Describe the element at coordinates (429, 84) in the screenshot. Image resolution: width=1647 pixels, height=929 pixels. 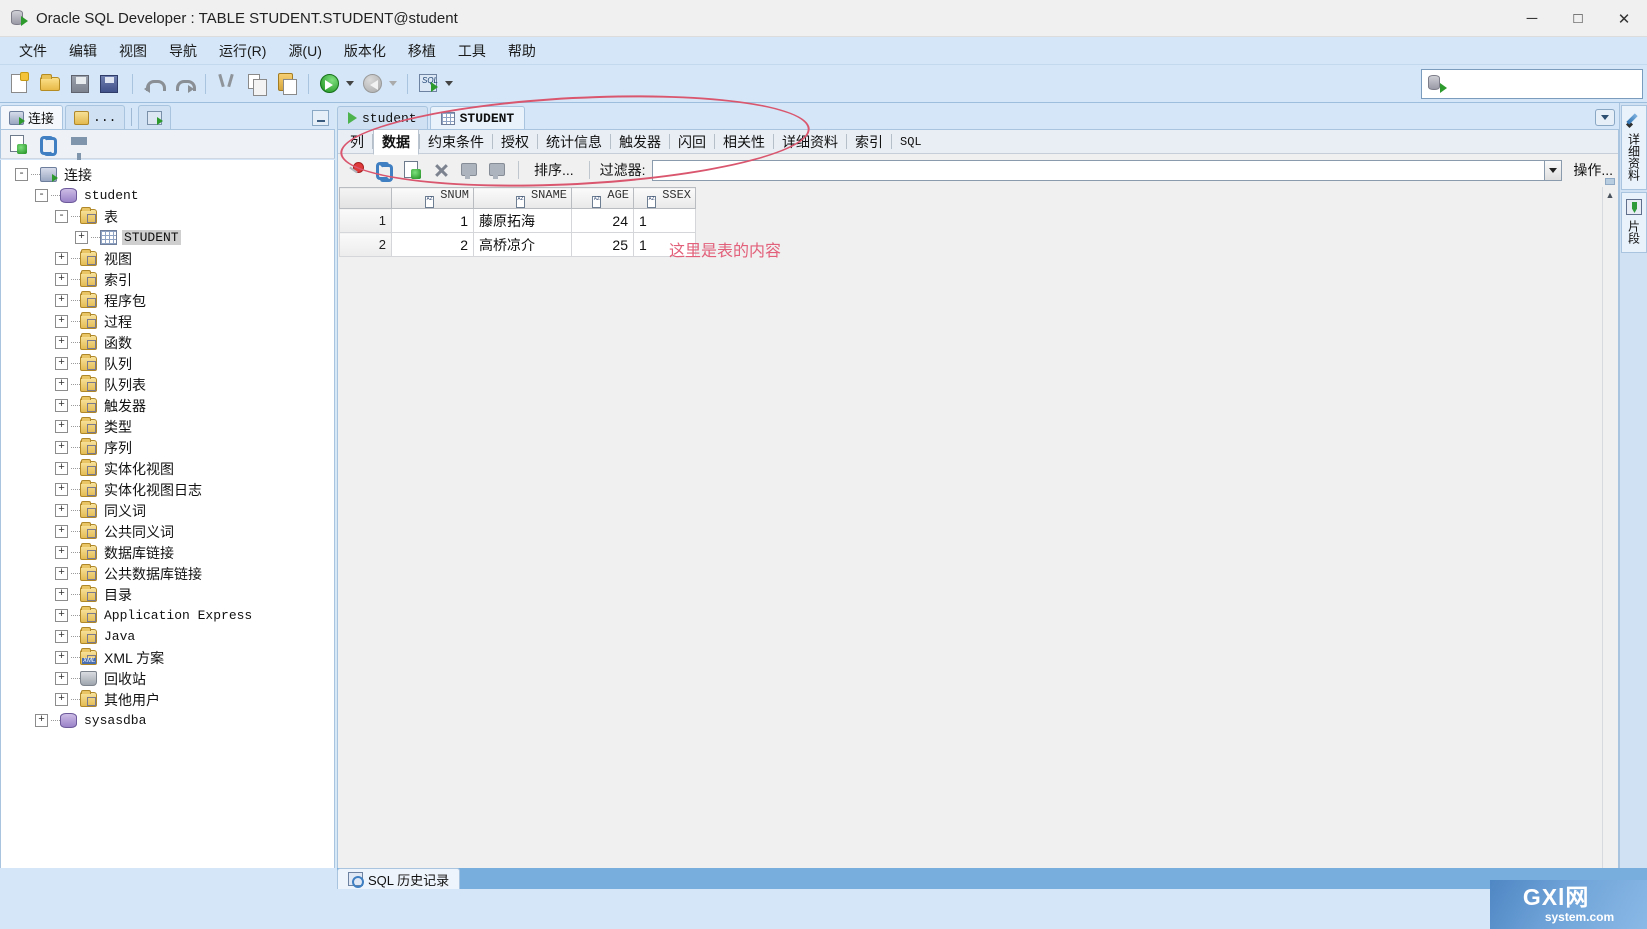
I see `sql-worksheet-icon: SQL` at that location.